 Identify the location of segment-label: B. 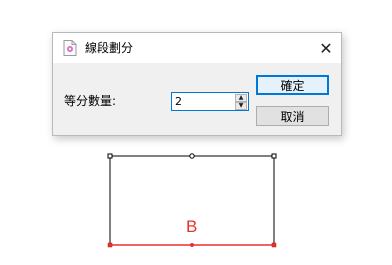
(192, 226).